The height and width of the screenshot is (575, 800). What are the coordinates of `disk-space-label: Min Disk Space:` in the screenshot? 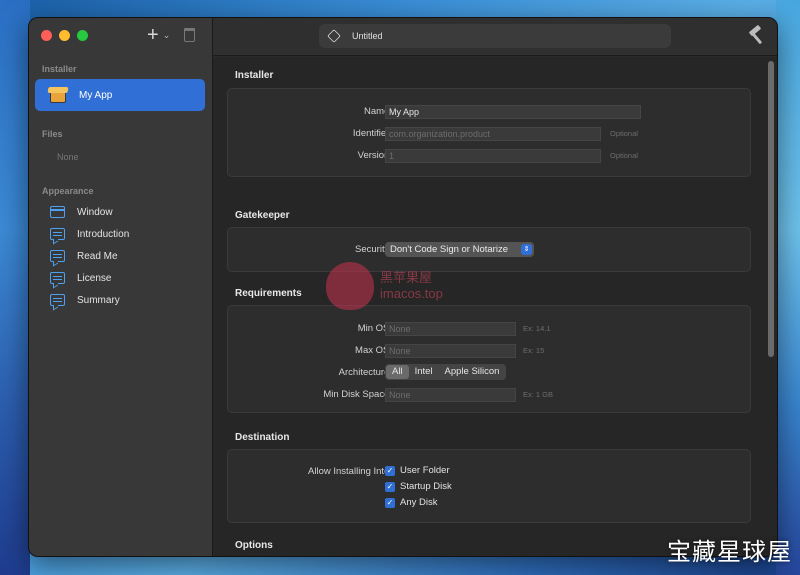 It's located at (357, 394).